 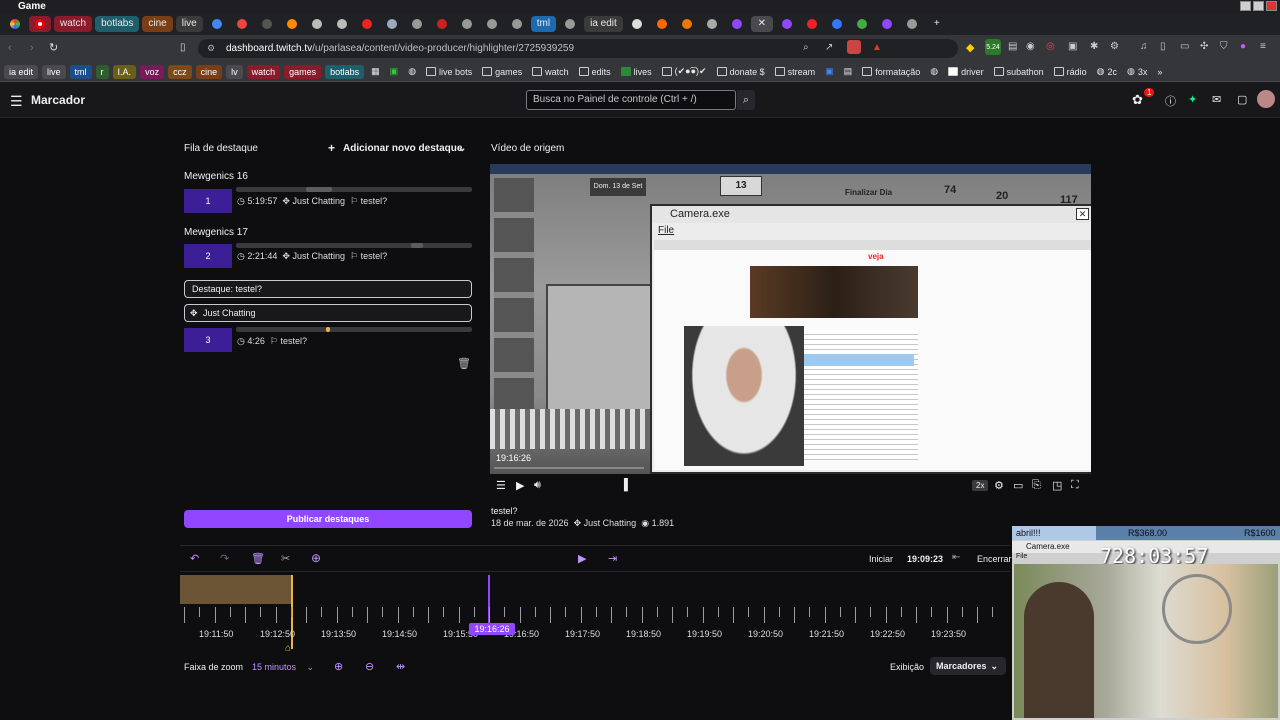 What do you see at coordinates (891, 72) in the screenshot?
I see `bookmark-formatacao: formatação` at bounding box center [891, 72].